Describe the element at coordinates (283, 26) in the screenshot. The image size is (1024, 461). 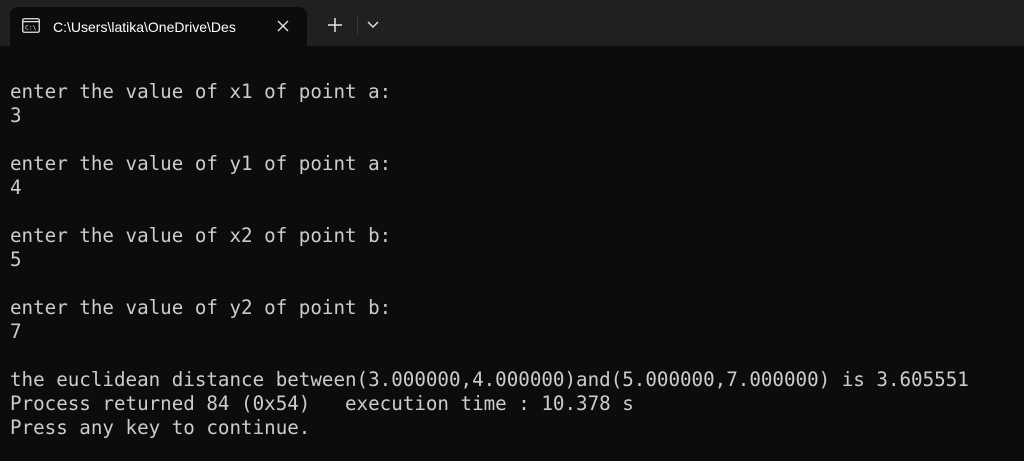
I see `close-icon` at that location.